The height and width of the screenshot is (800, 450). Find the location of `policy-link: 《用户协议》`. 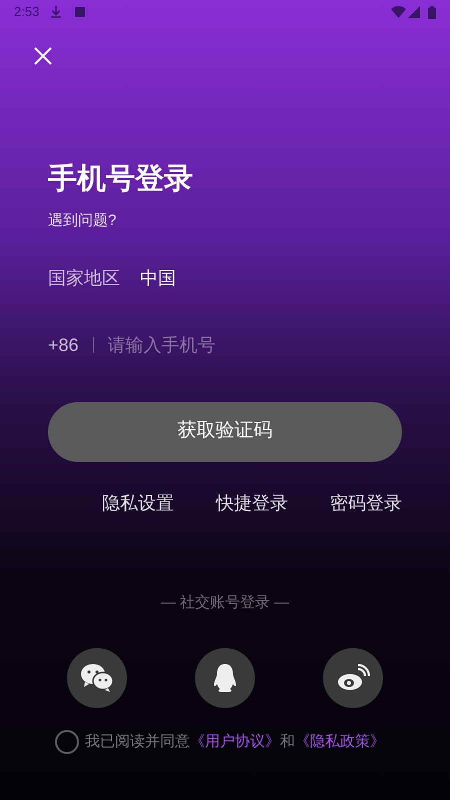

policy-link: 《用户协议》 is located at coordinates (235, 741).